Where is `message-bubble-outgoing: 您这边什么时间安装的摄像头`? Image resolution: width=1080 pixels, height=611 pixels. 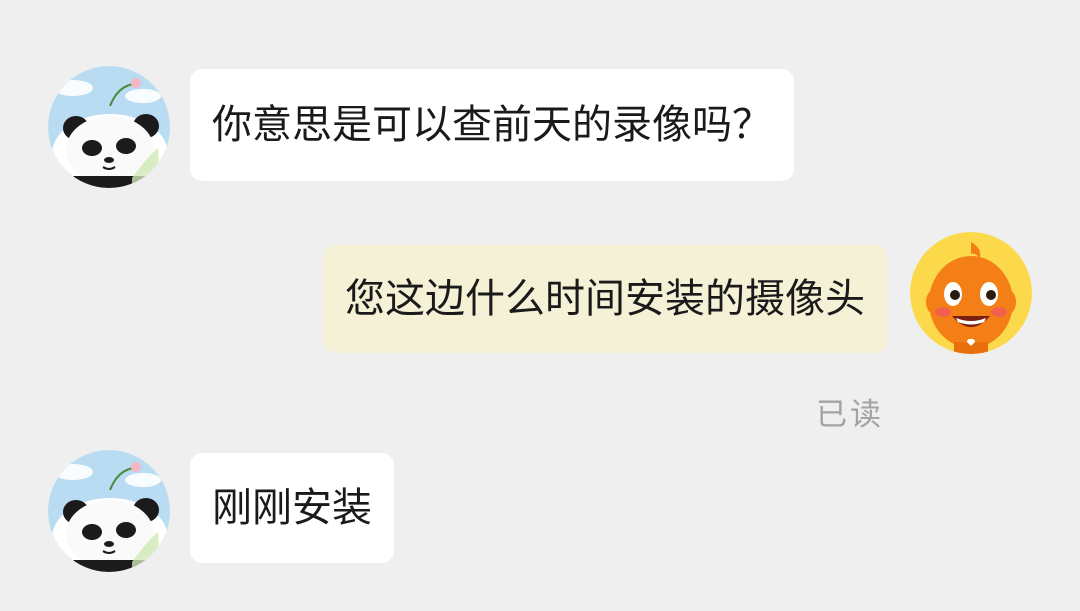
message-bubble-outgoing: 您这边什么时间安装的摄像头 is located at coordinates (605, 299).